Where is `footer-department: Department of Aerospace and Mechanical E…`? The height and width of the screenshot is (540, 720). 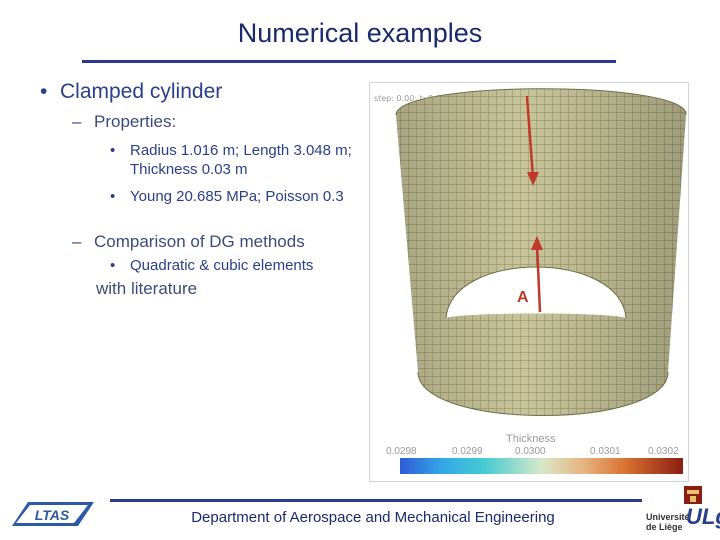
footer-department: Department of Aerospace and Mechanical E… is located at coordinates (373, 517).